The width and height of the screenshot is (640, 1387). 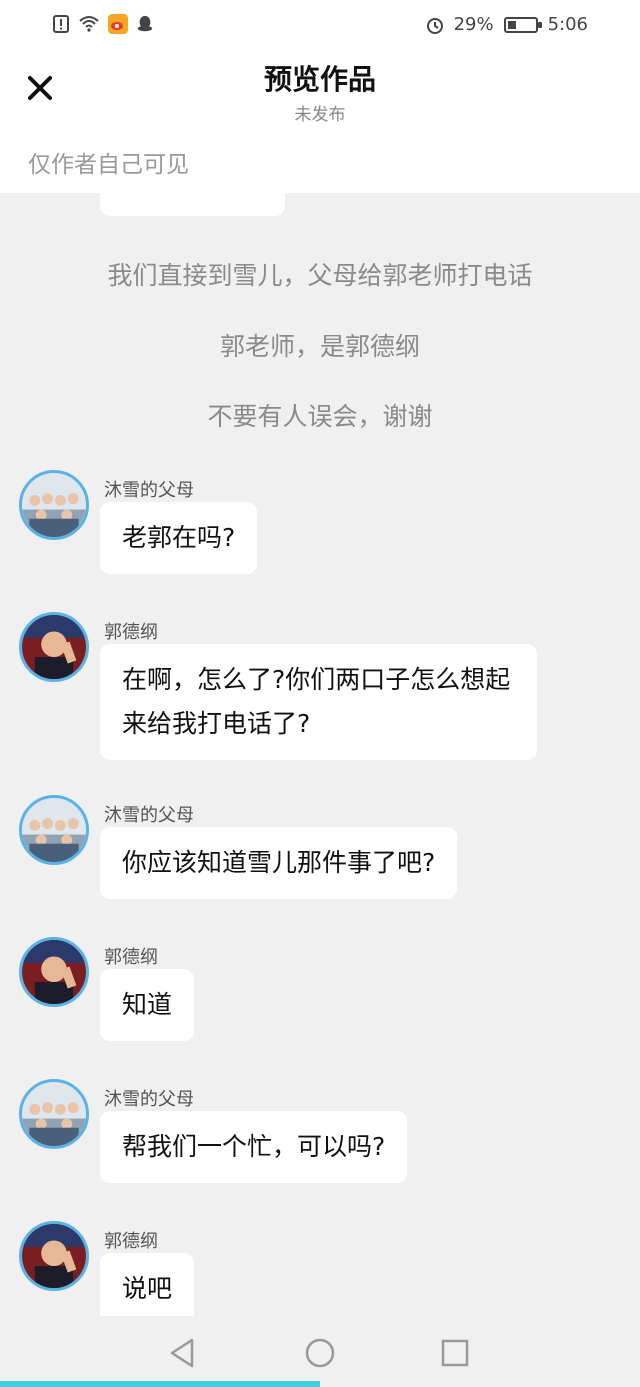 I want to click on back-nav-icon, so click(x=183, y=1353).